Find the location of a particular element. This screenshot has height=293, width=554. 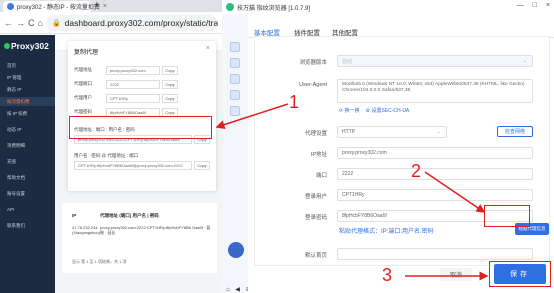

field-label: 代理端口 is located at coordinates (83, 83).